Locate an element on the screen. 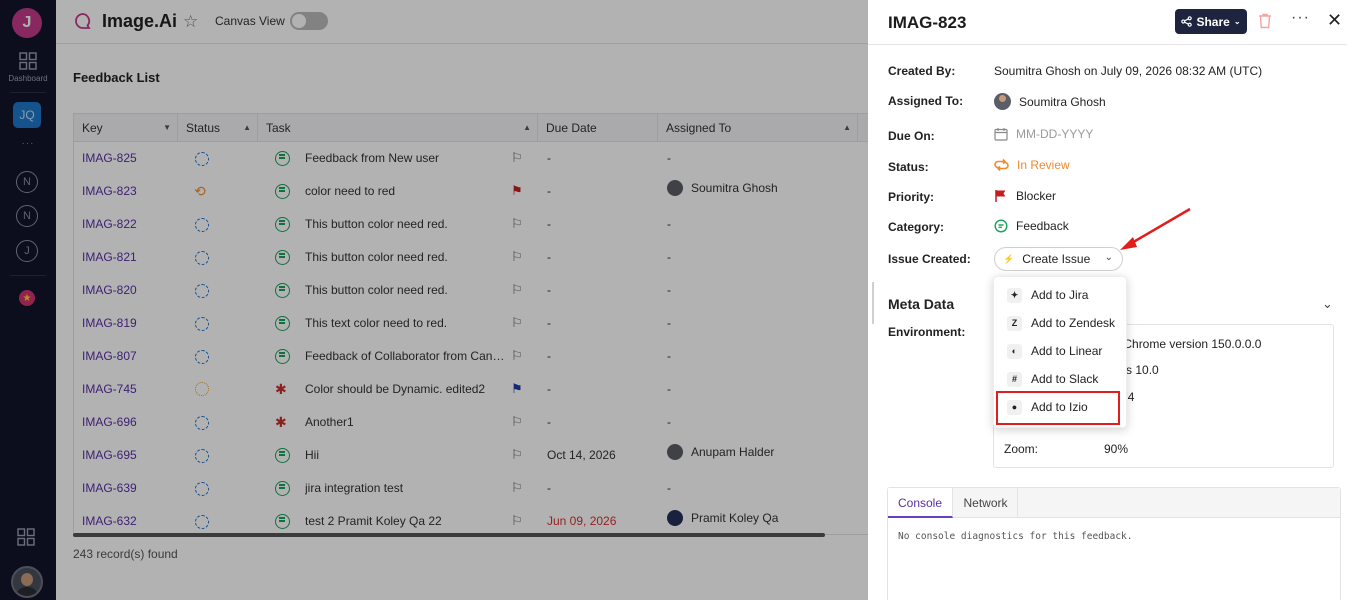 The height and width of the screenshot is (600, 1347). menu-item-slack: # Add to Slack is located at coordinates (1061, 379).